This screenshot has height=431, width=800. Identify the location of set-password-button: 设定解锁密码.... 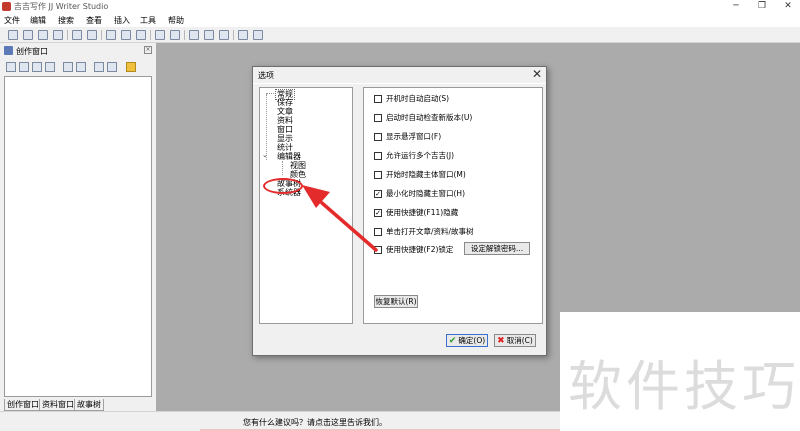
(497, 248).